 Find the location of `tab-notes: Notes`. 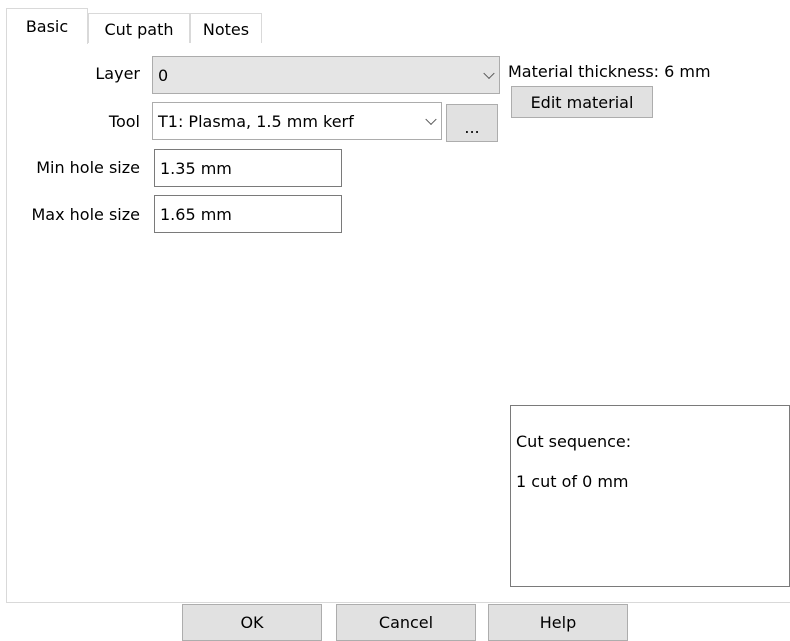

tab-notes: Notes is located at coordinates (226, 28).